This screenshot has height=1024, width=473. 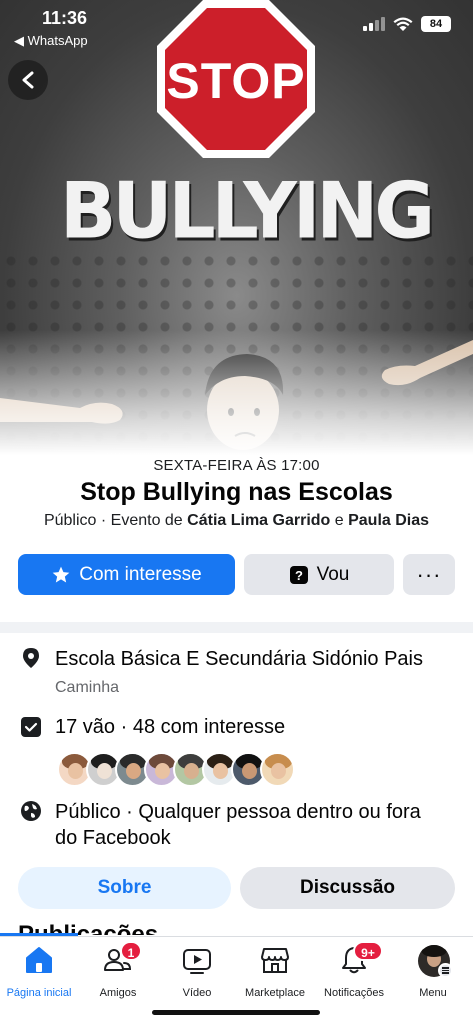 What do you see at coordinates (31, 727) in the screenshot?
I see `calendar-check-icon` at bounding box center [31, 727].